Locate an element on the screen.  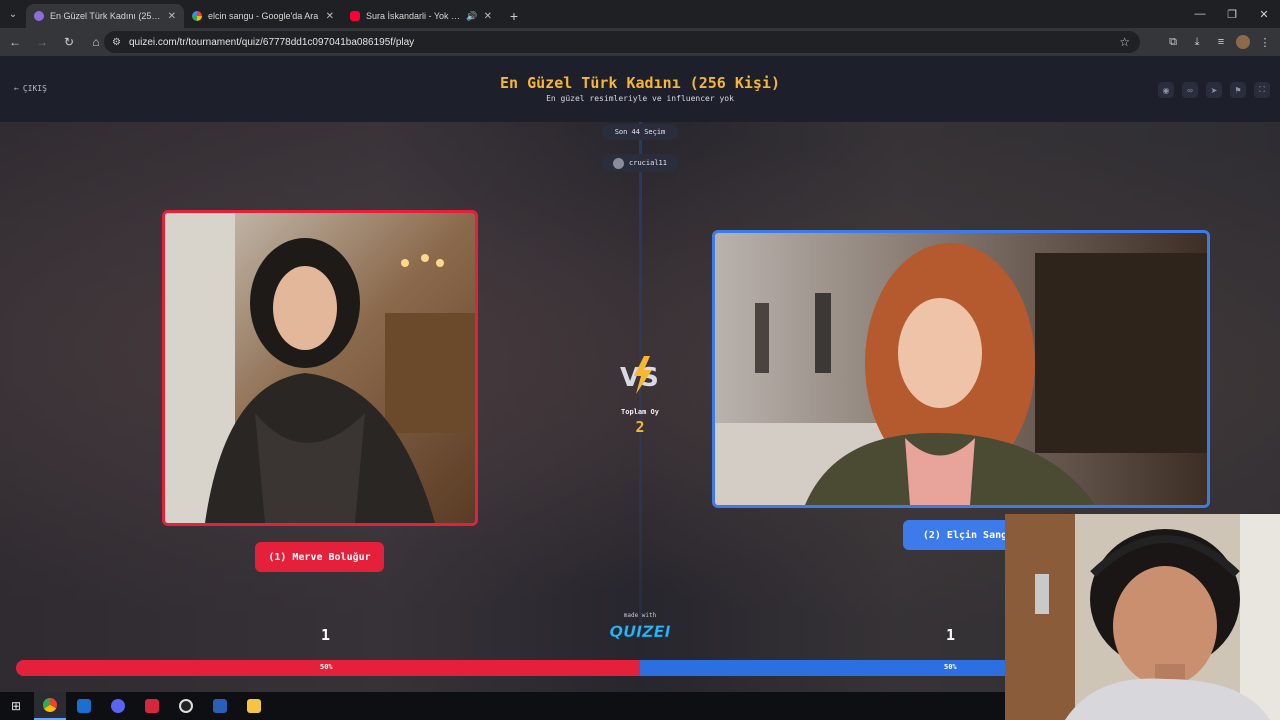
reload-button: ↻ is located at coordinates (69, 42).